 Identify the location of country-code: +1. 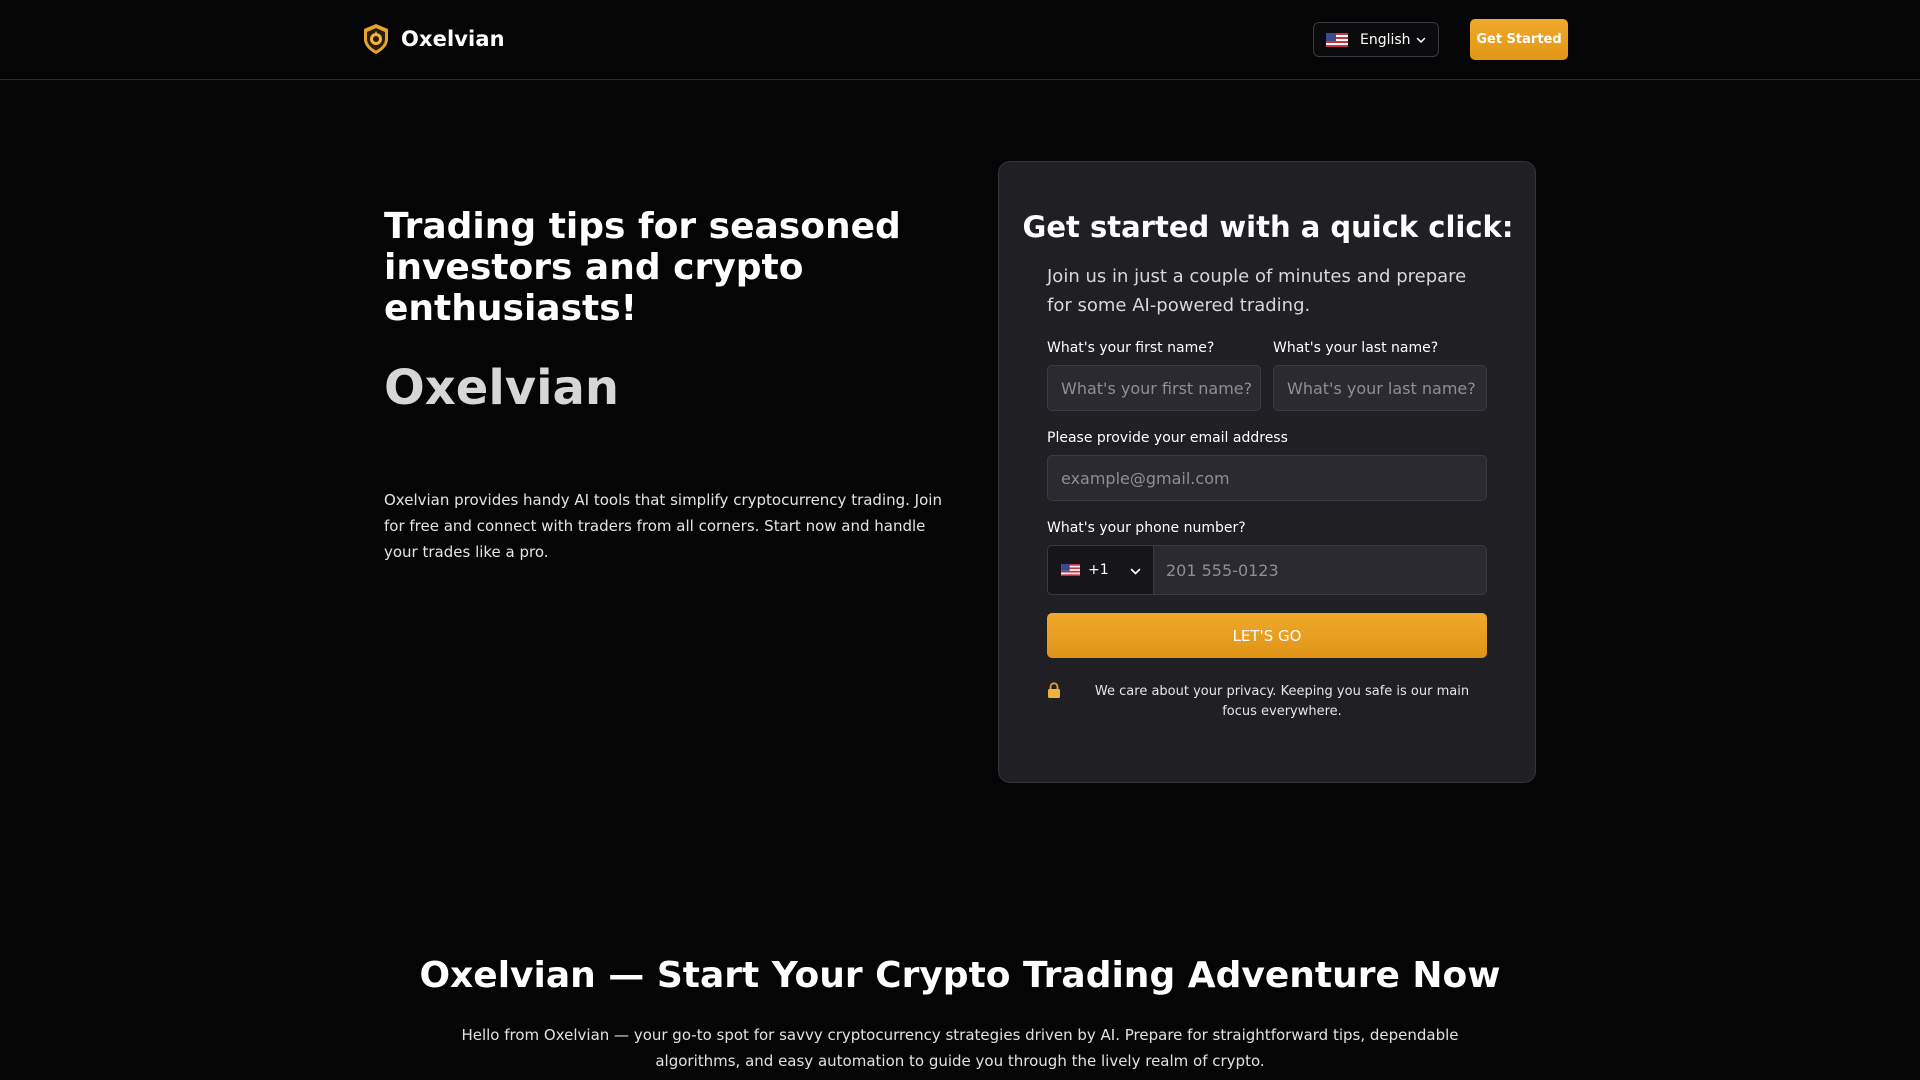
(1098, 570).